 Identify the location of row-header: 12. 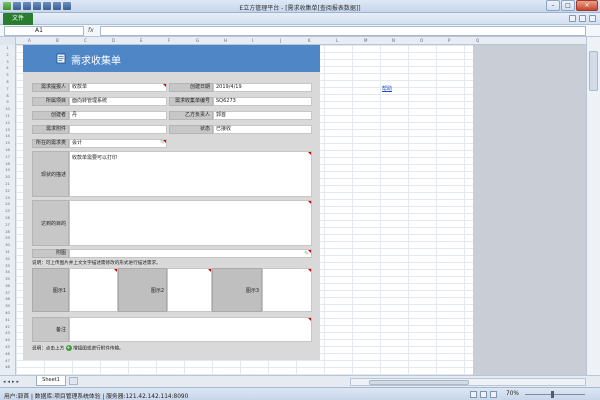
(7, 123).